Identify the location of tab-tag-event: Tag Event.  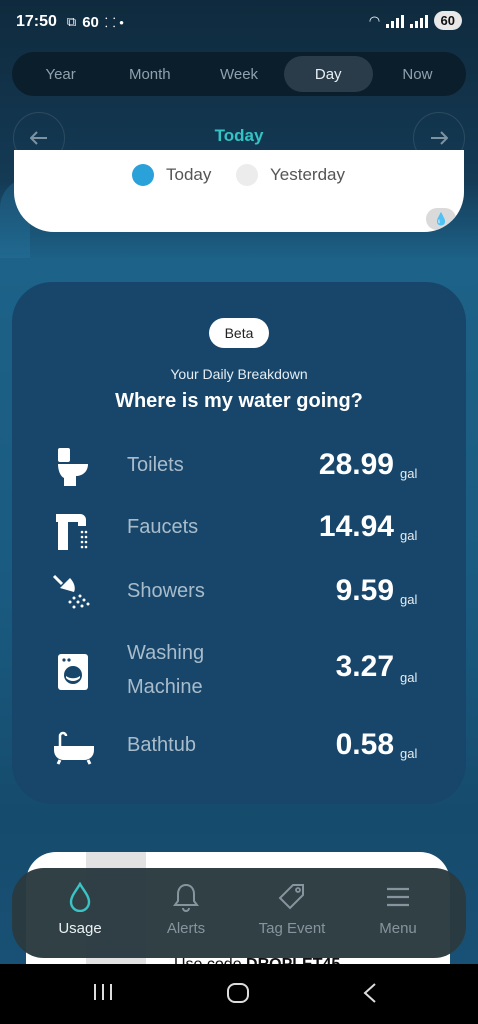
(292, 913).